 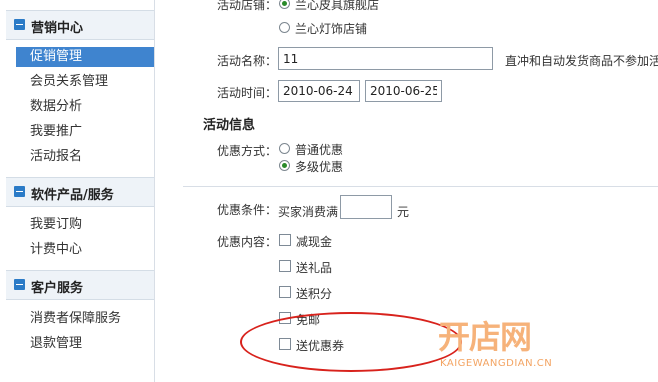 What do you see at coordinates (284, 148) in the screenshot?
I see `discount-type-radio-normal` at bounding box center [284, 148].